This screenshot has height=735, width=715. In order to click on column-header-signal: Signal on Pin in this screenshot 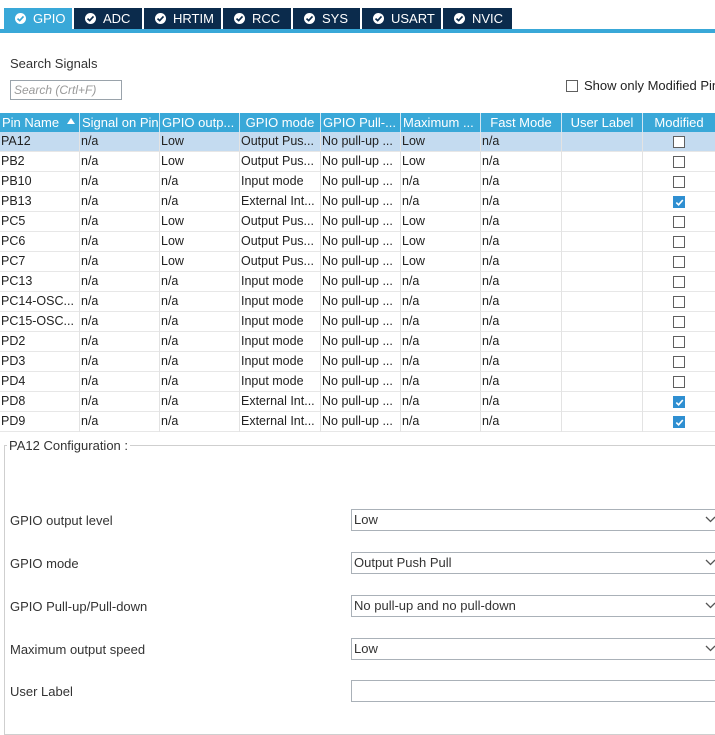, I will do `click(120, 122)`.